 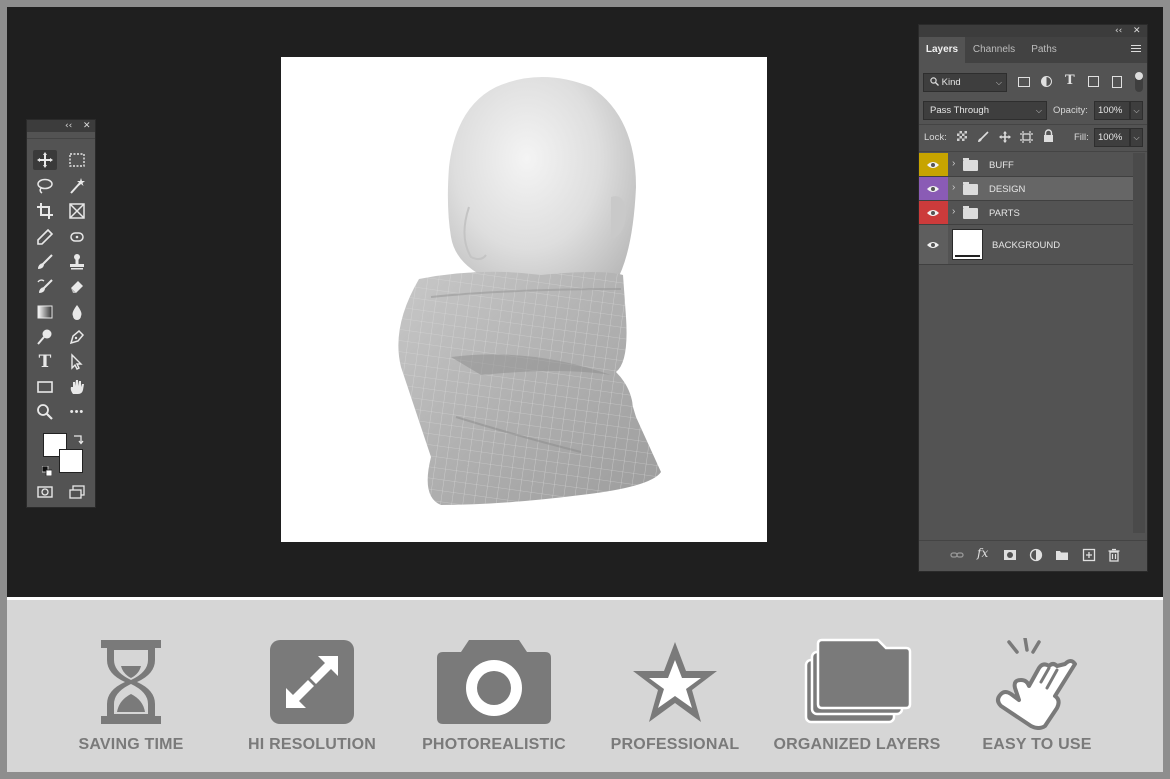 What do you see at coordinates (529, 291) in the screenshot?
I see `mockup-image` at bounding box center [529, 291].